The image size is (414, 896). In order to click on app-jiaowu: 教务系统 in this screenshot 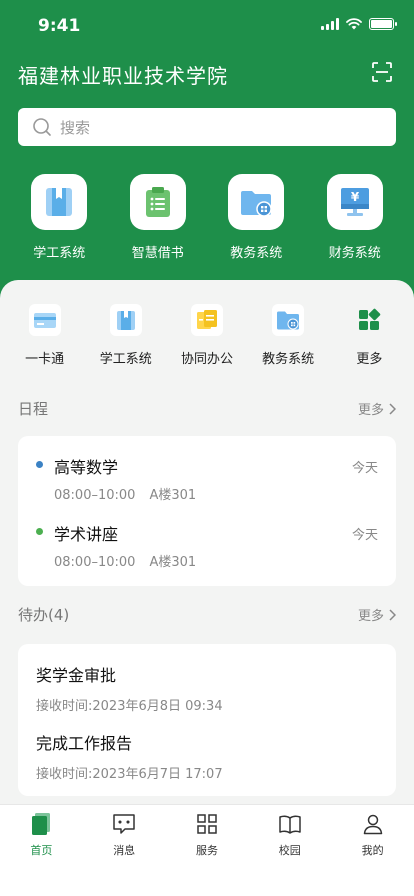, I will do `click(256, 217)`.